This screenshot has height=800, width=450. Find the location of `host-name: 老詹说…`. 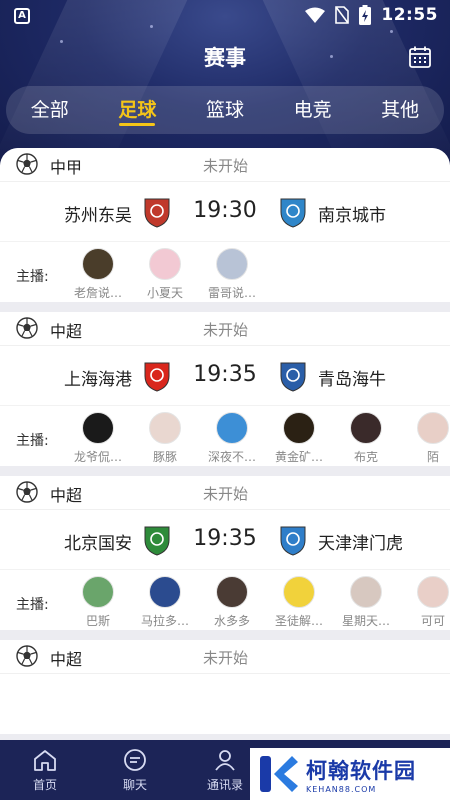

host-name: 老詹说… is located at coordinates (97, 293).